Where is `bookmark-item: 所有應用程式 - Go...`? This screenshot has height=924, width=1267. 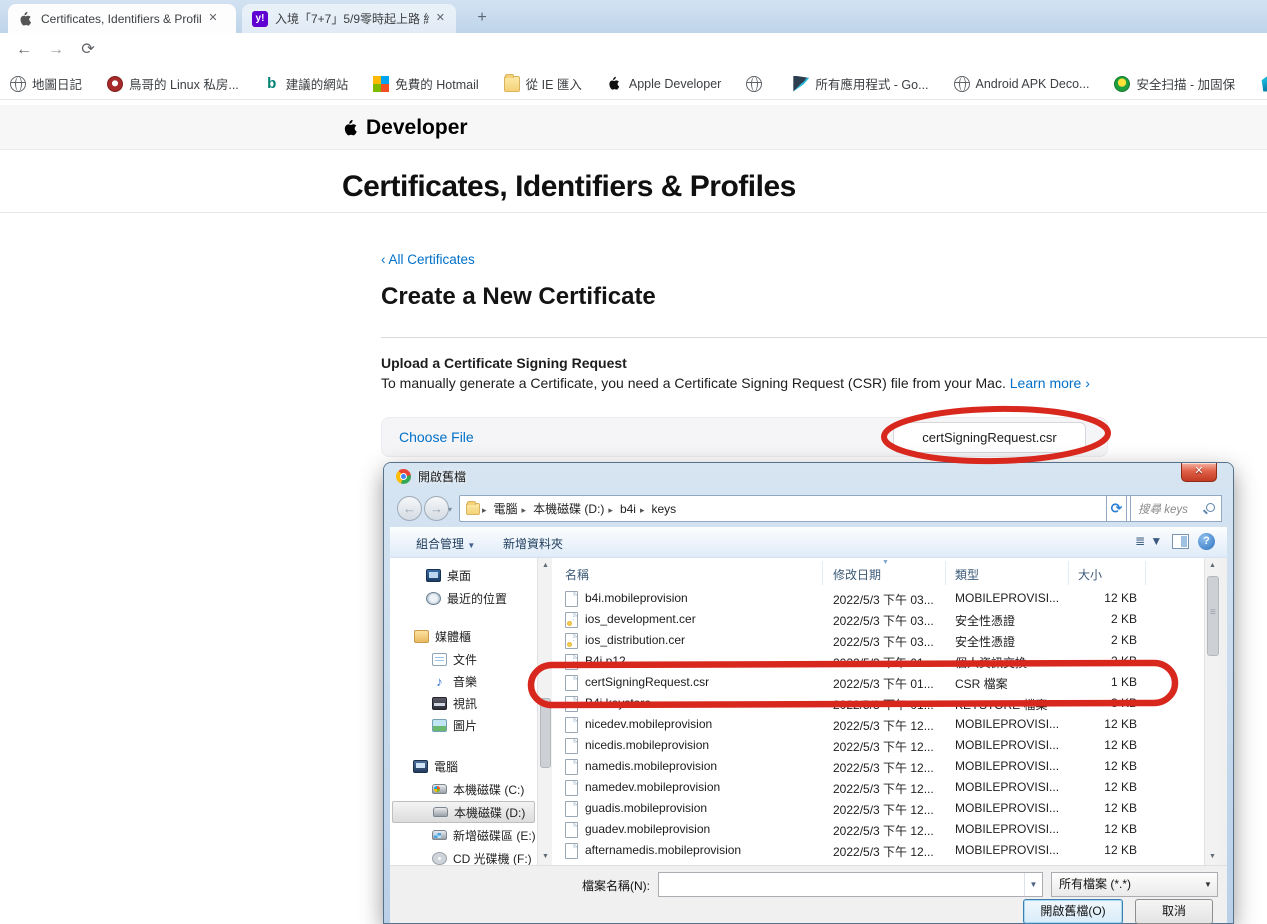
bookmark-item: 所有應用程式 - Go... is located at coordinates (861, 83).